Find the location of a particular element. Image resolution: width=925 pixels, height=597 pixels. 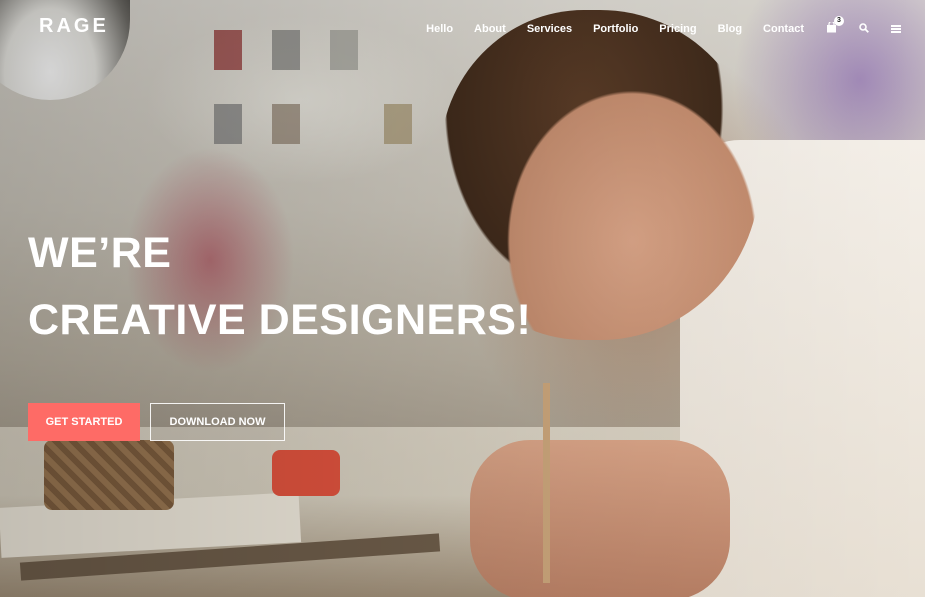

search-icon is located at coordinates (864, 28).